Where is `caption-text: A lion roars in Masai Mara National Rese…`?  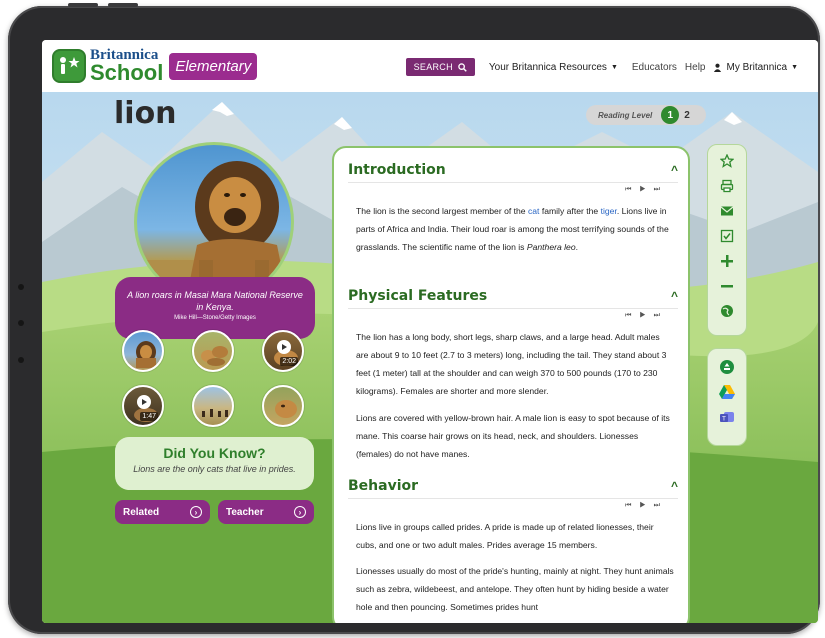
caption-text: A lion roars in Masai Mara National Rese… is located at coordinates (215, 301).